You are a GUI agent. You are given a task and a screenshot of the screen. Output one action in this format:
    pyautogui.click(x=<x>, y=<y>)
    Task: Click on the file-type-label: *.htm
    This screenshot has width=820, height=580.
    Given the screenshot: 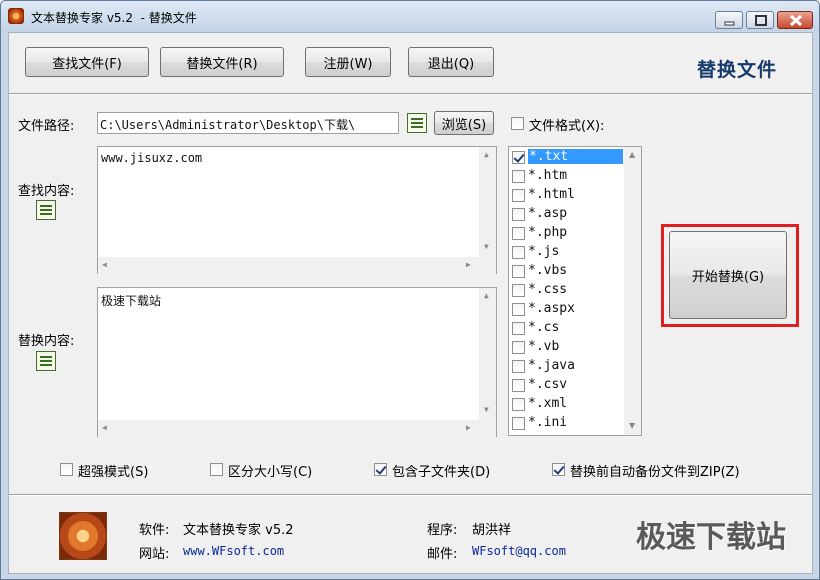 What is the action you would take?
    pyautogui.click(x=548, y=175)
    